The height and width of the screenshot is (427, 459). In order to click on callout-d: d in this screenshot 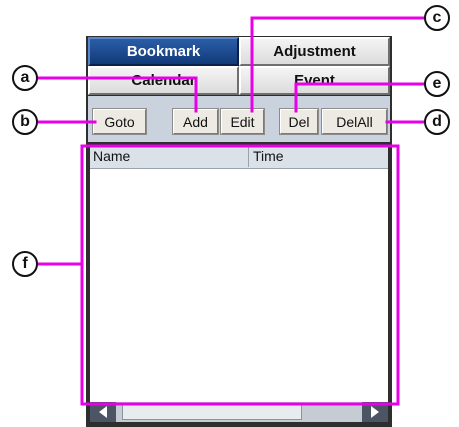, I will do `click(437, 122)`.